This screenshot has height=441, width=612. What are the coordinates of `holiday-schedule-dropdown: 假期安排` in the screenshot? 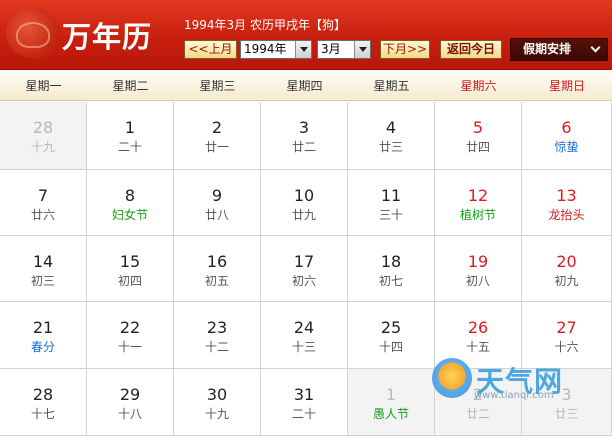 It's located at (559, 49).